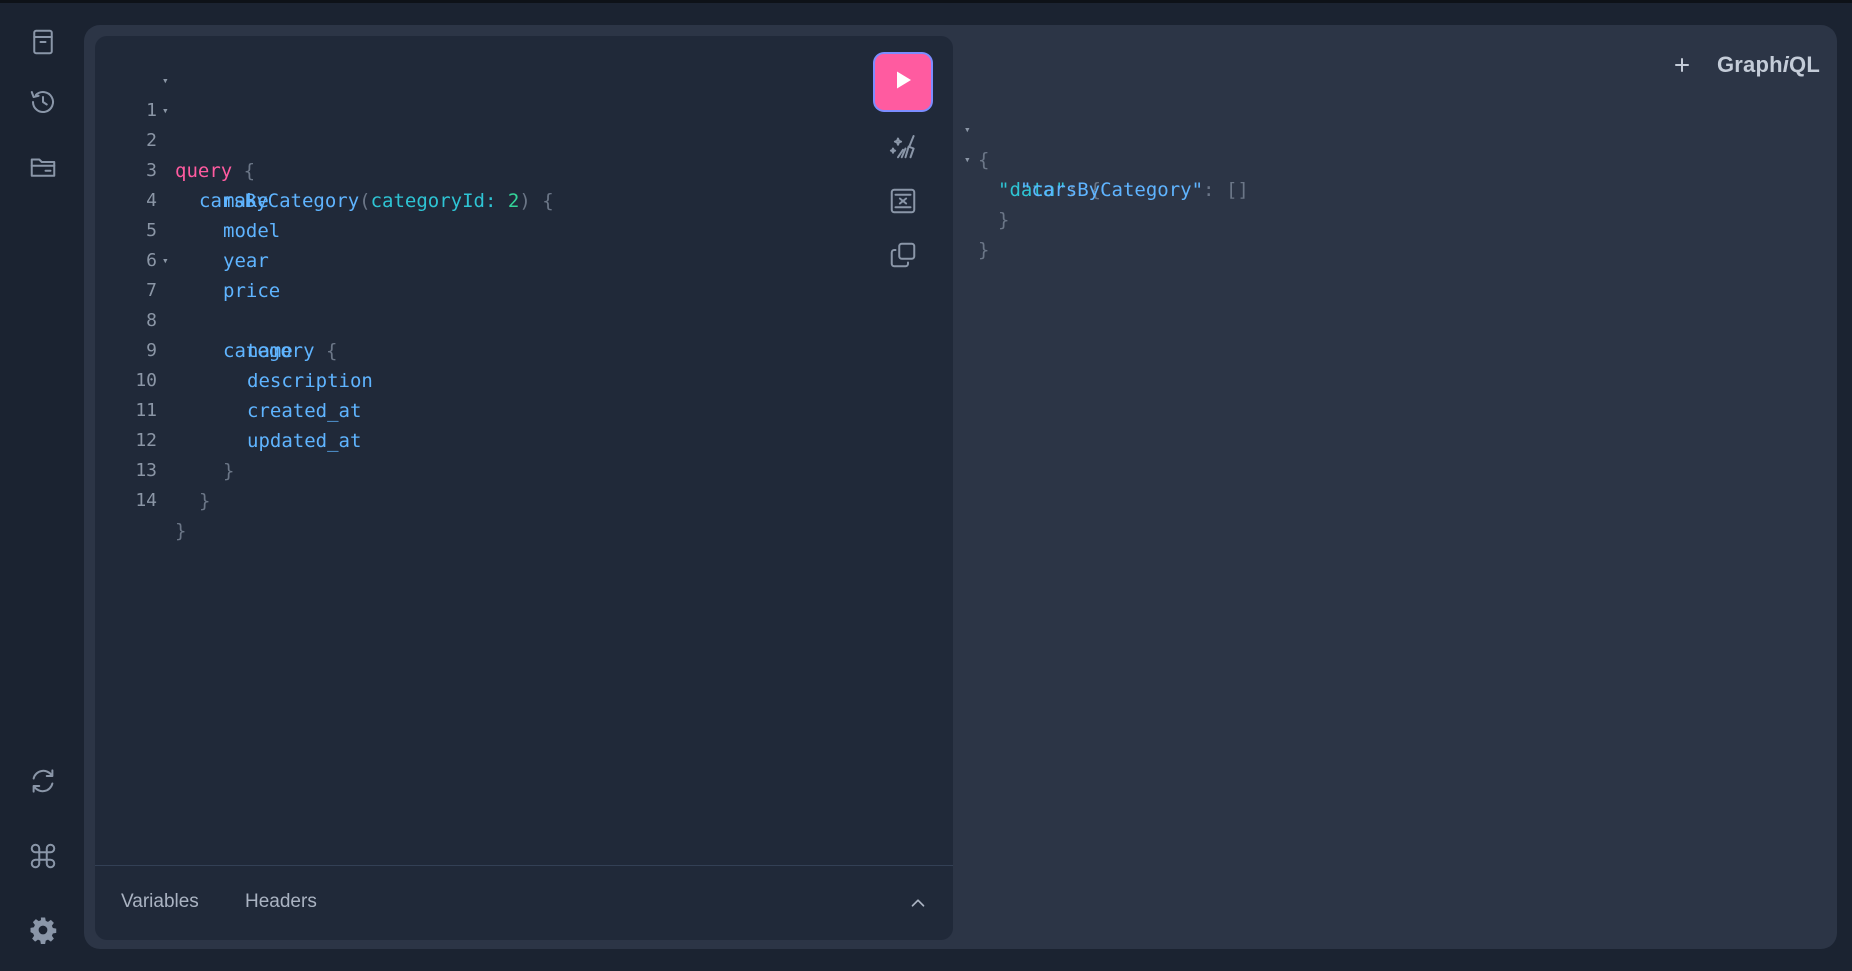 The height and width of the screenshot is (971, 1852). I want to click on code-line: 7 ▾ category {, so click(475, 304).